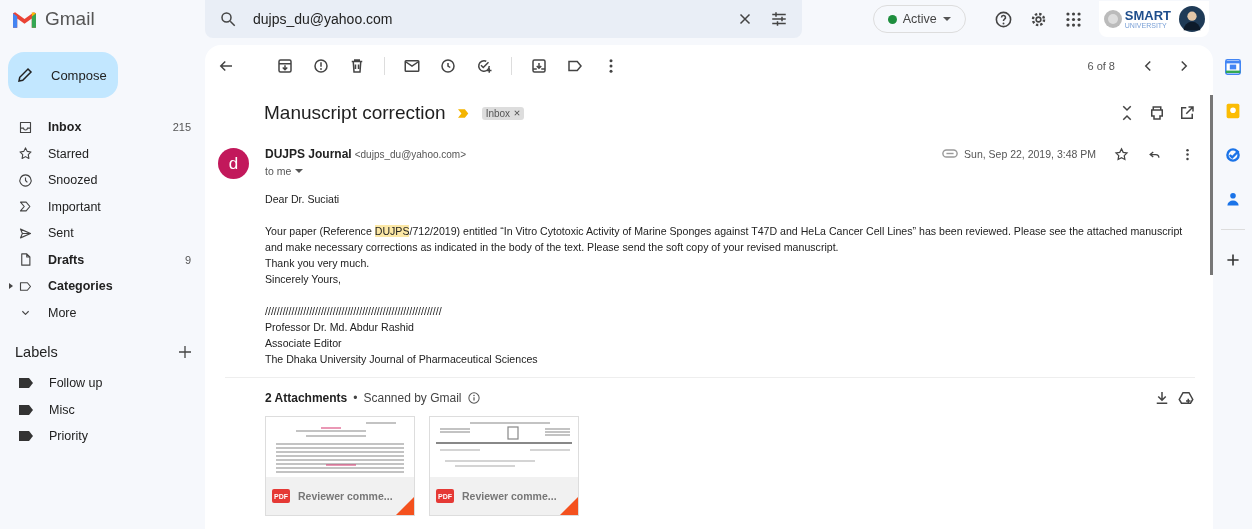  I want to click on label-item: Follow up, so click(106, 383).